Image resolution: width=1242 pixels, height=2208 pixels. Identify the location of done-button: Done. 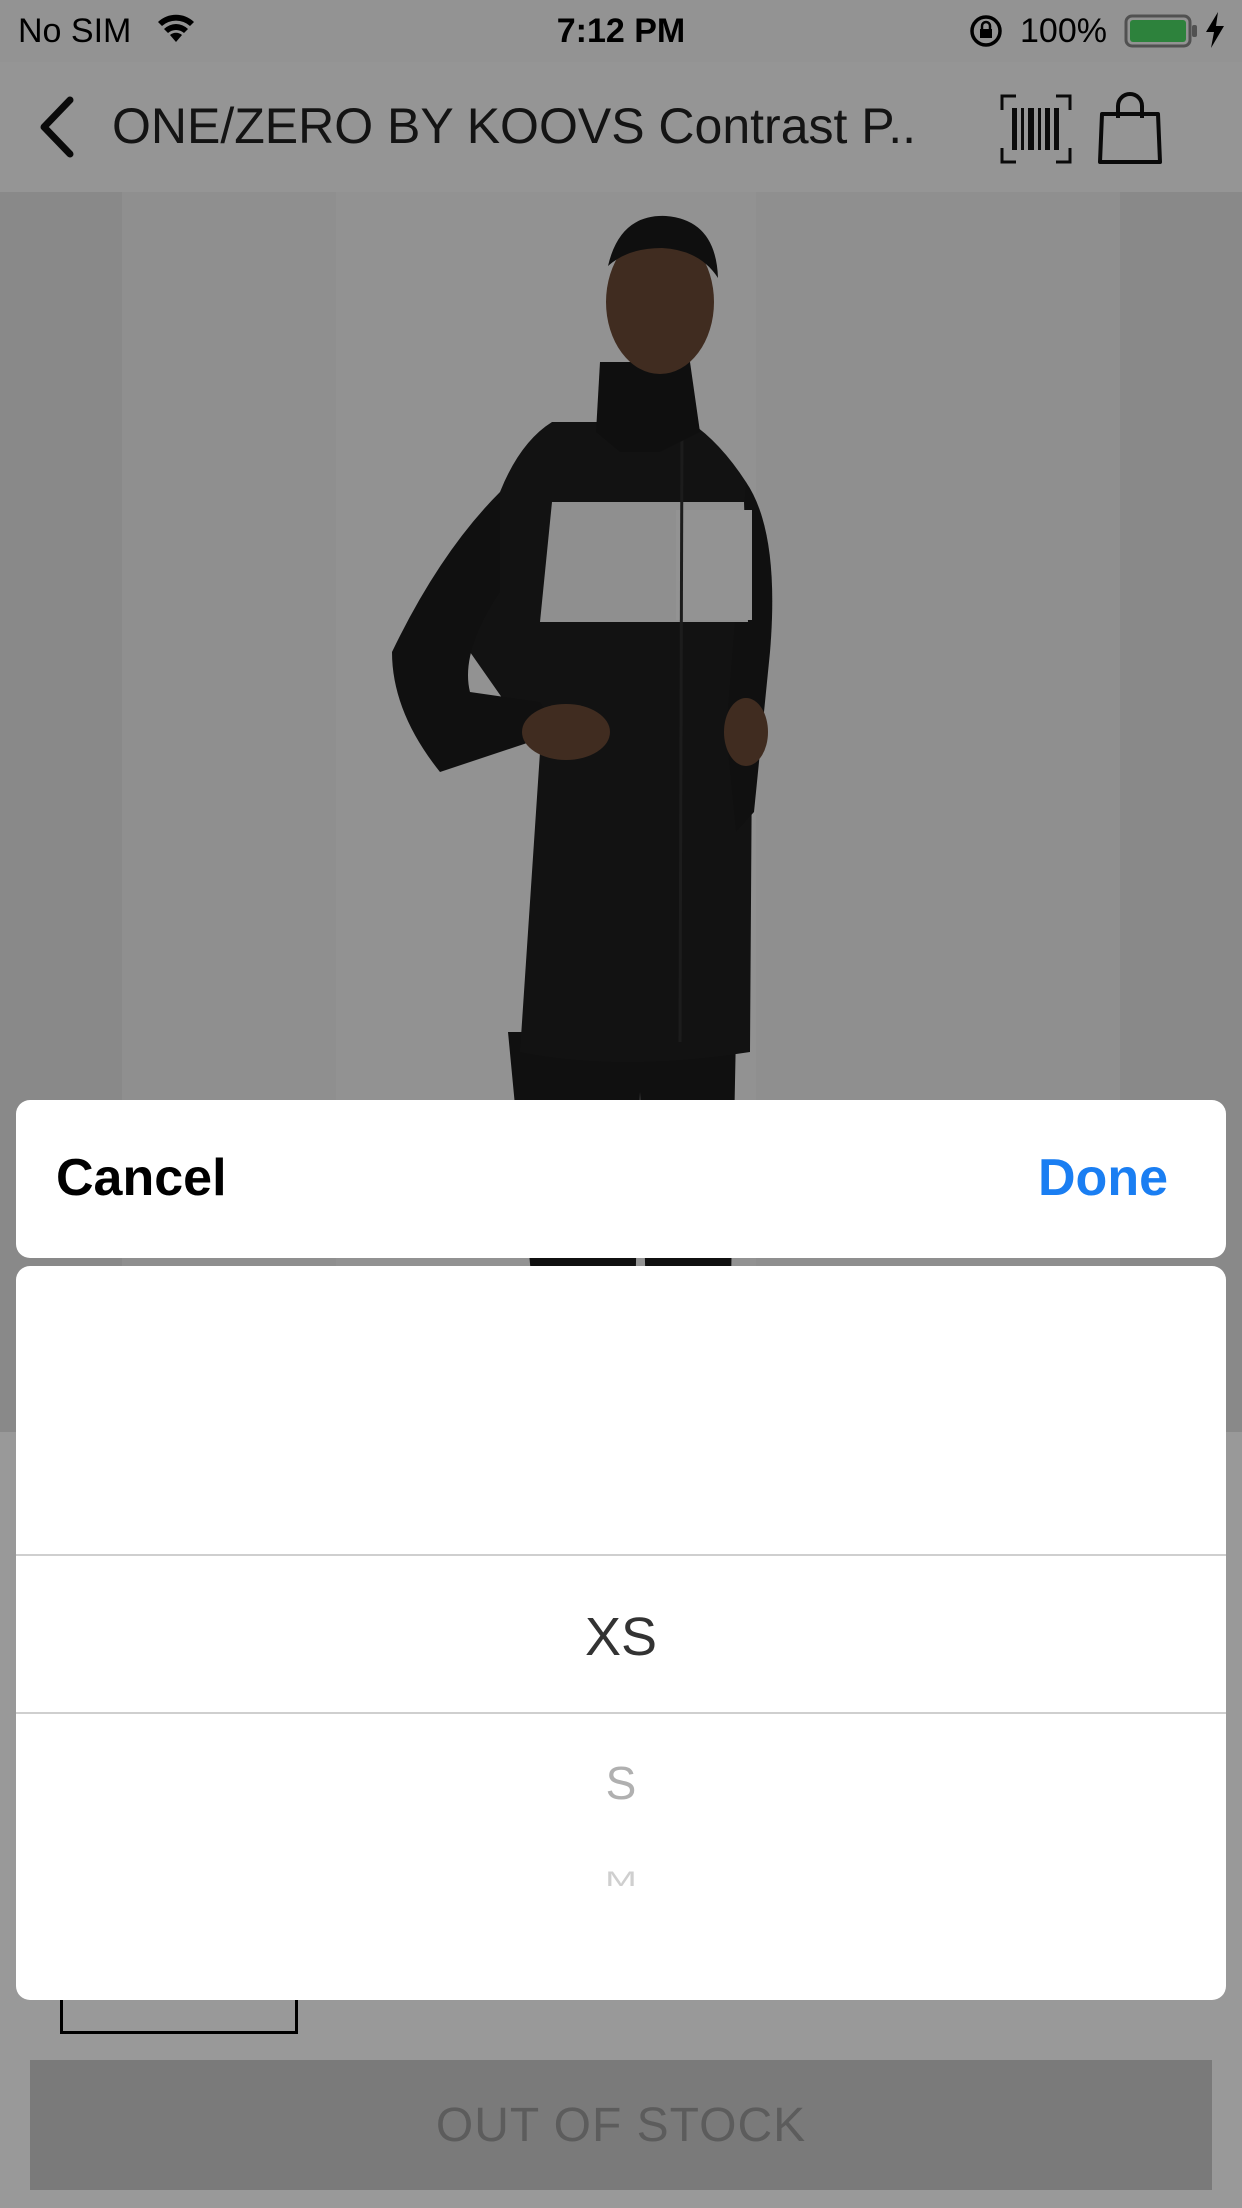
(1103, 1178).